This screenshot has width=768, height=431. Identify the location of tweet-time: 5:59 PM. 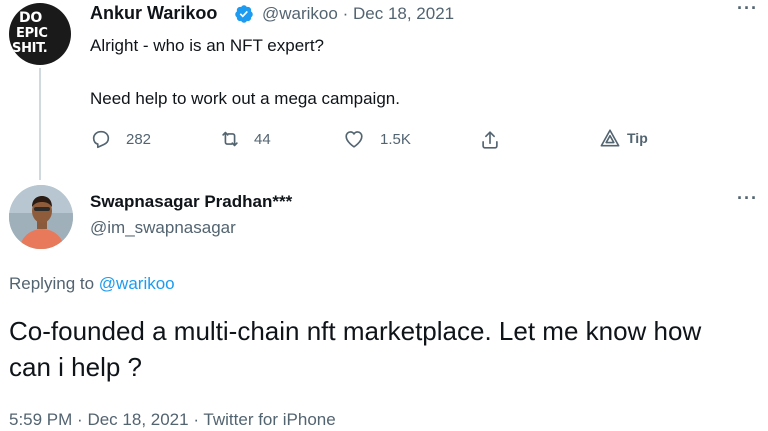
(40, 419).